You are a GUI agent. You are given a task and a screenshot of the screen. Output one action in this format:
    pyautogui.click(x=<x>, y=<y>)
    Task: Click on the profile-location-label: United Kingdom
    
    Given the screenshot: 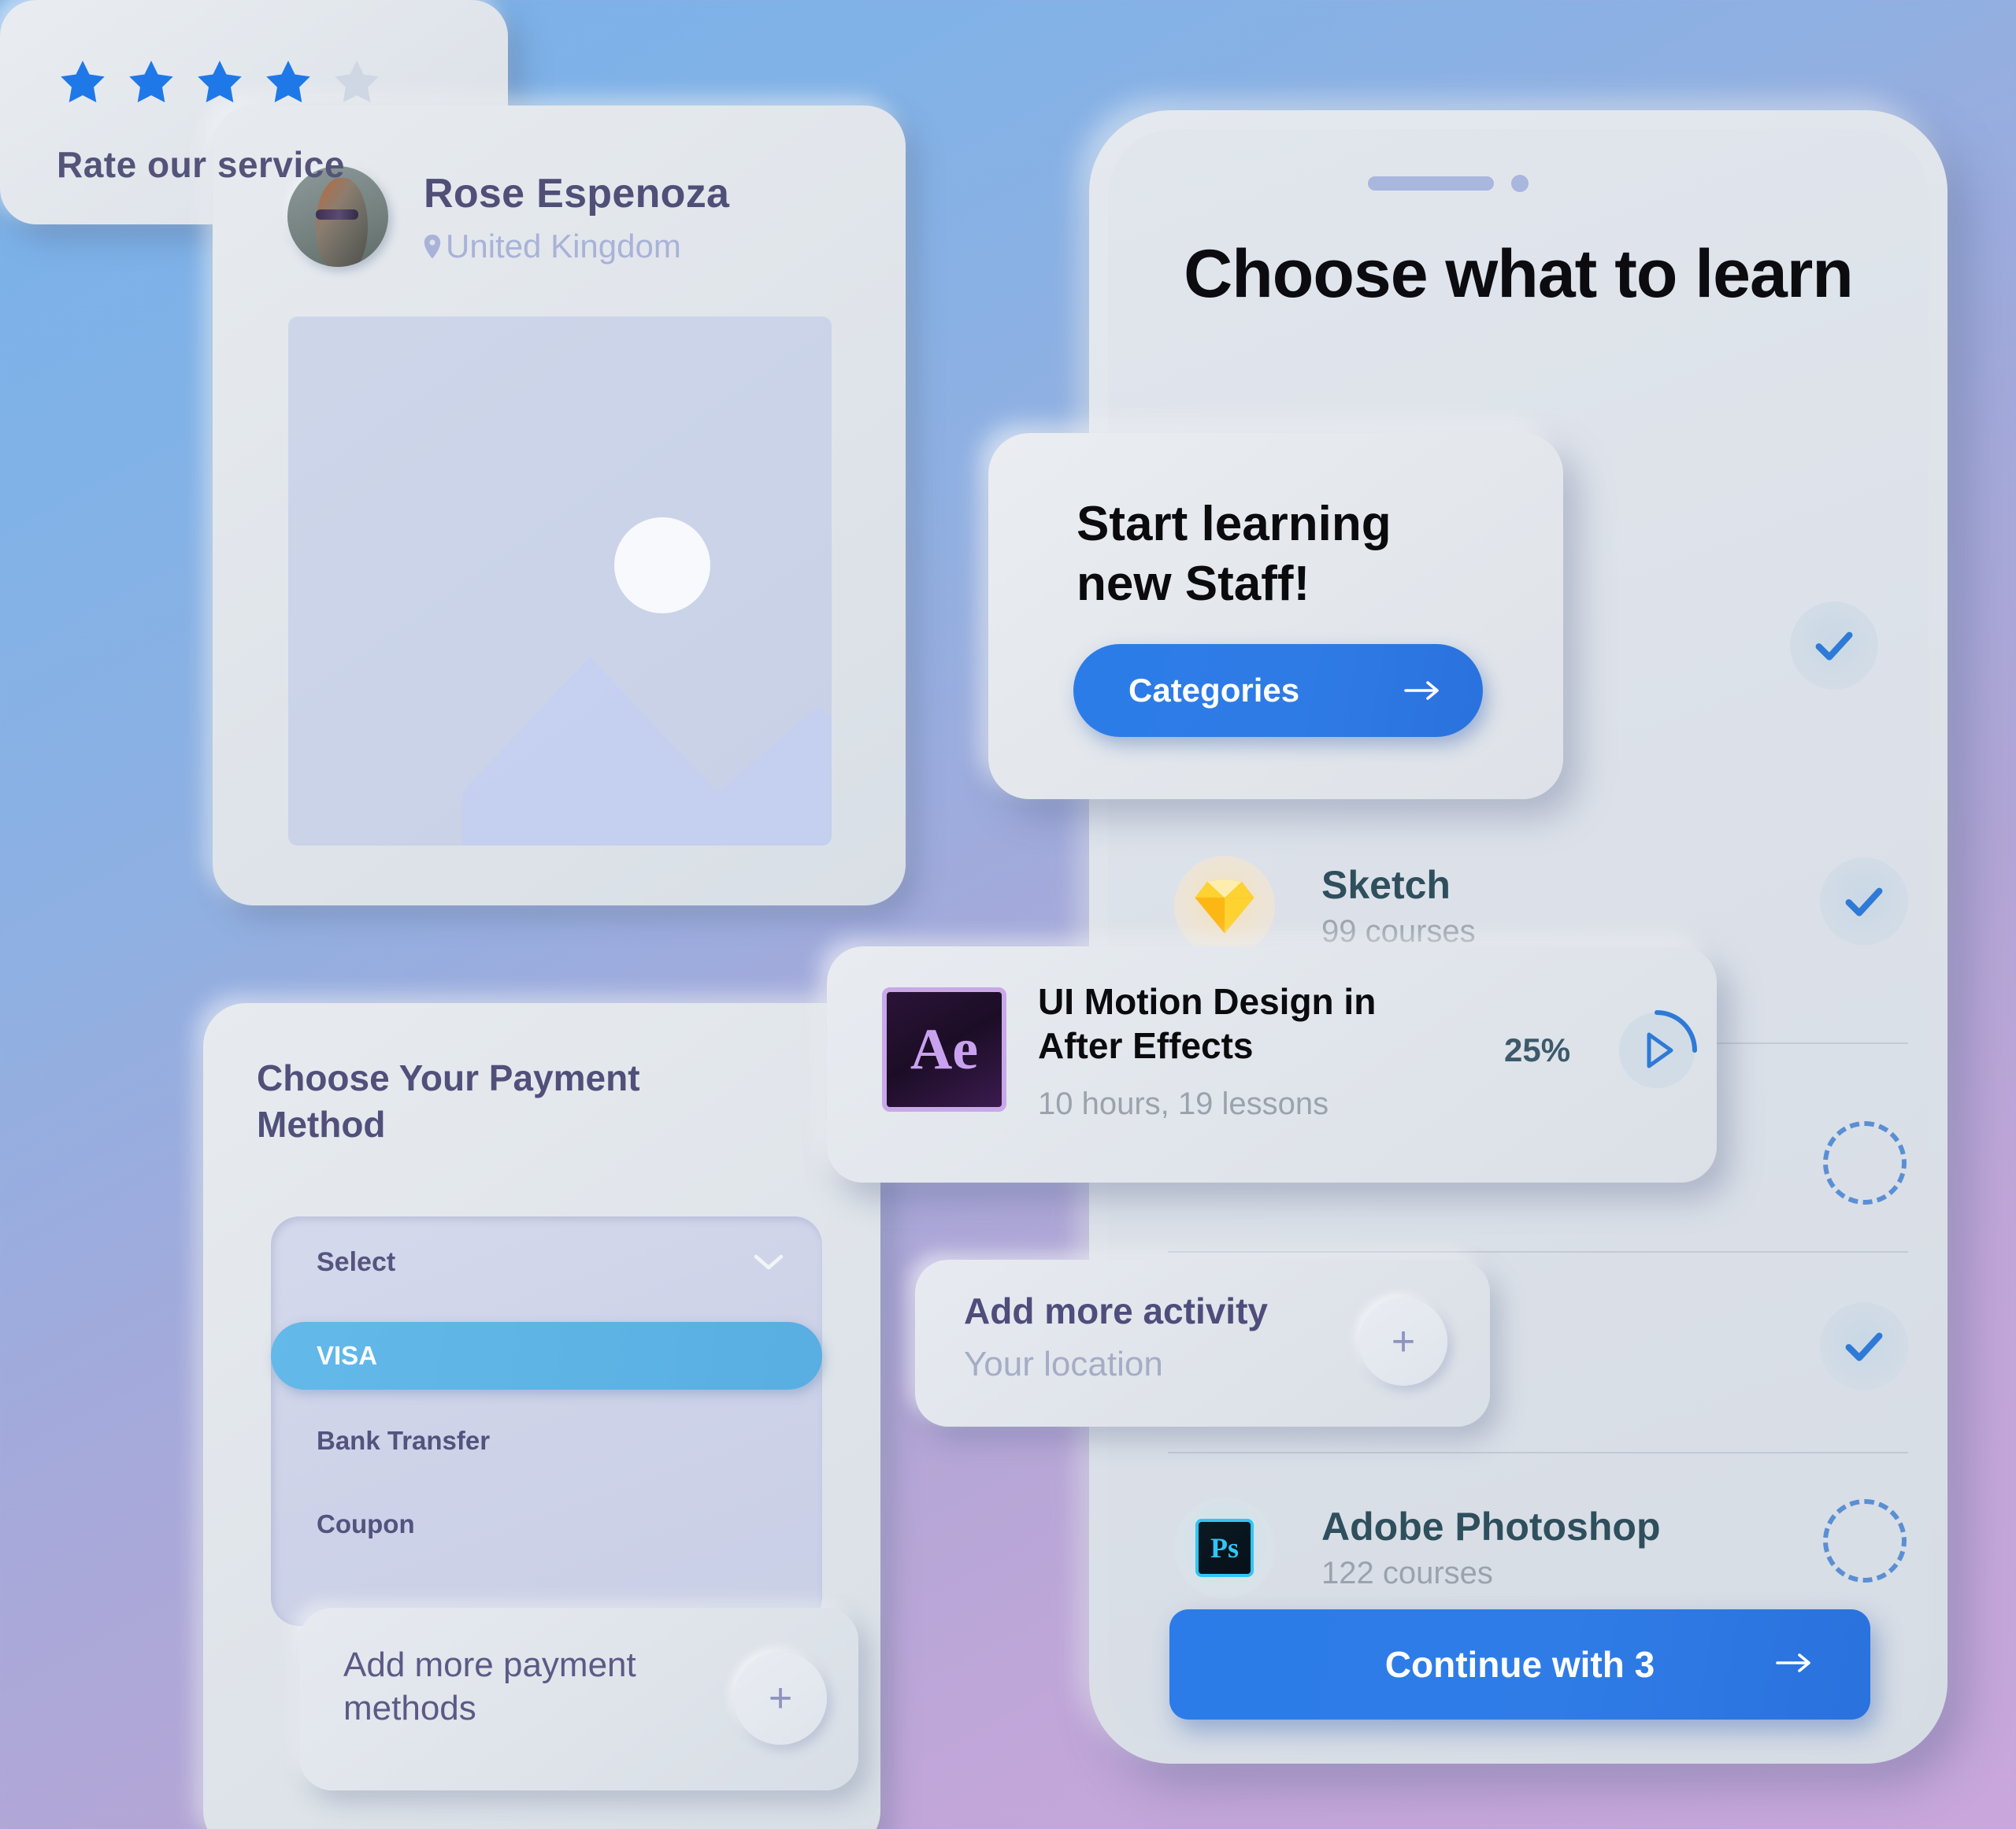 What is the action you would take?
    pyautogui.click(x=563, y=246)
    